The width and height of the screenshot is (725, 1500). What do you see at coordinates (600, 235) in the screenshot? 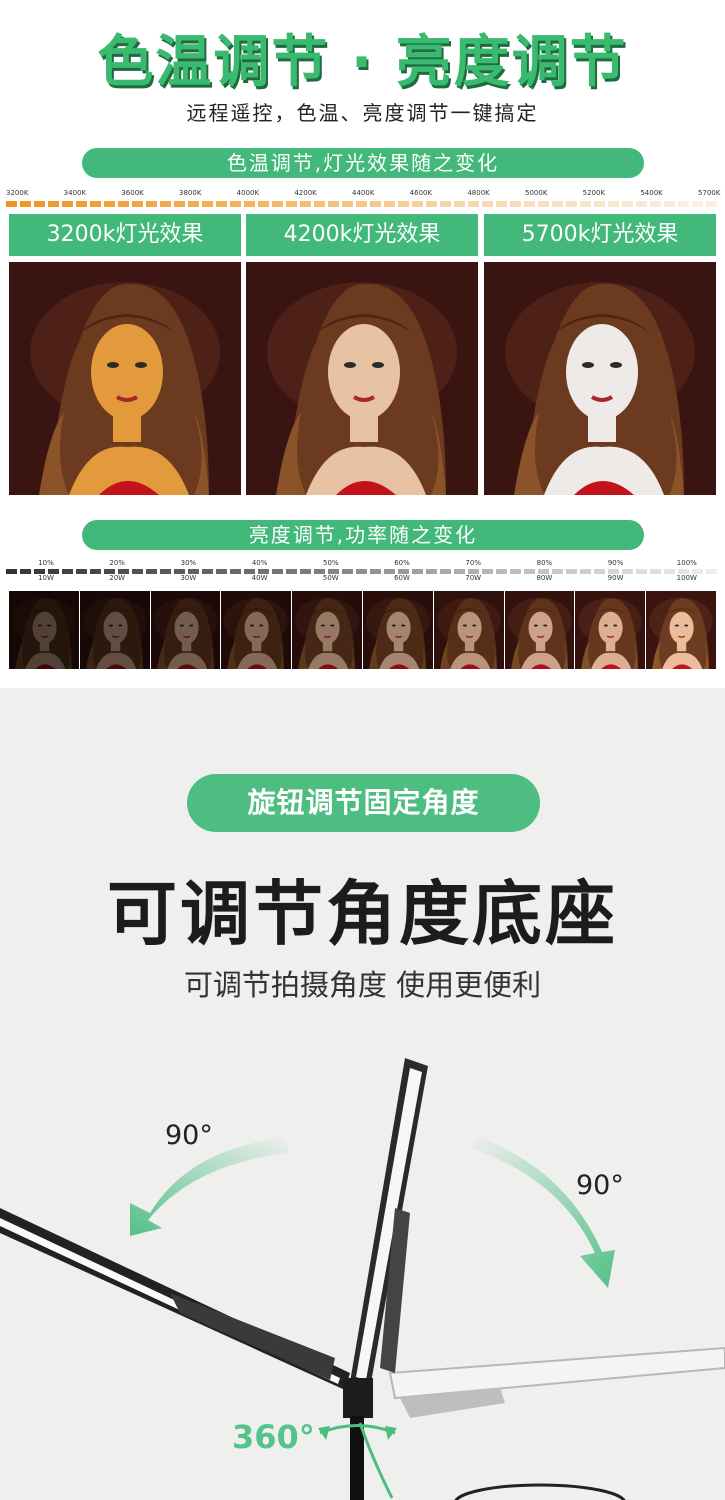
I see `panel-5700k-label: 5700k灯光效果` at bounding box center [600, 235].